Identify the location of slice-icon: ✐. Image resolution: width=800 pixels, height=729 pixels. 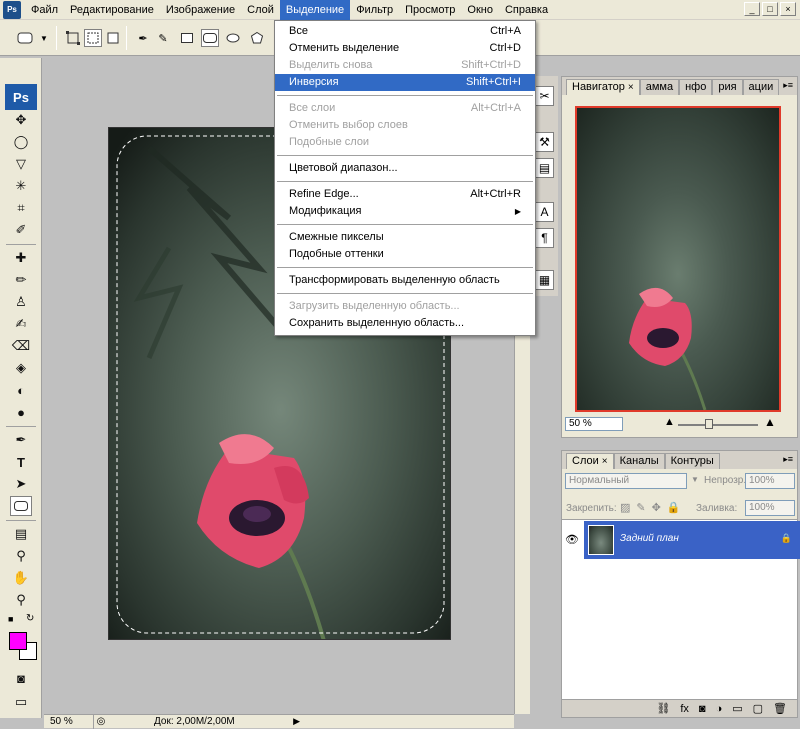
(21, 230).